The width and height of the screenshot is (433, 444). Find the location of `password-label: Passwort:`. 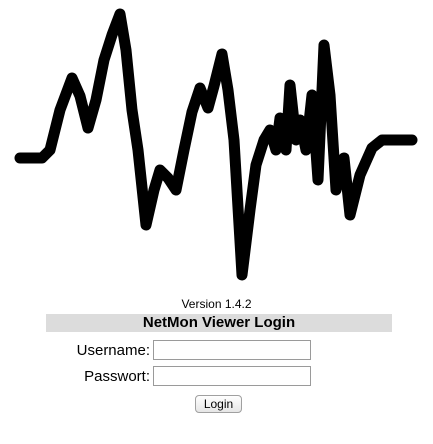

password-label: Passwort: is located at coordinates (117, 376).